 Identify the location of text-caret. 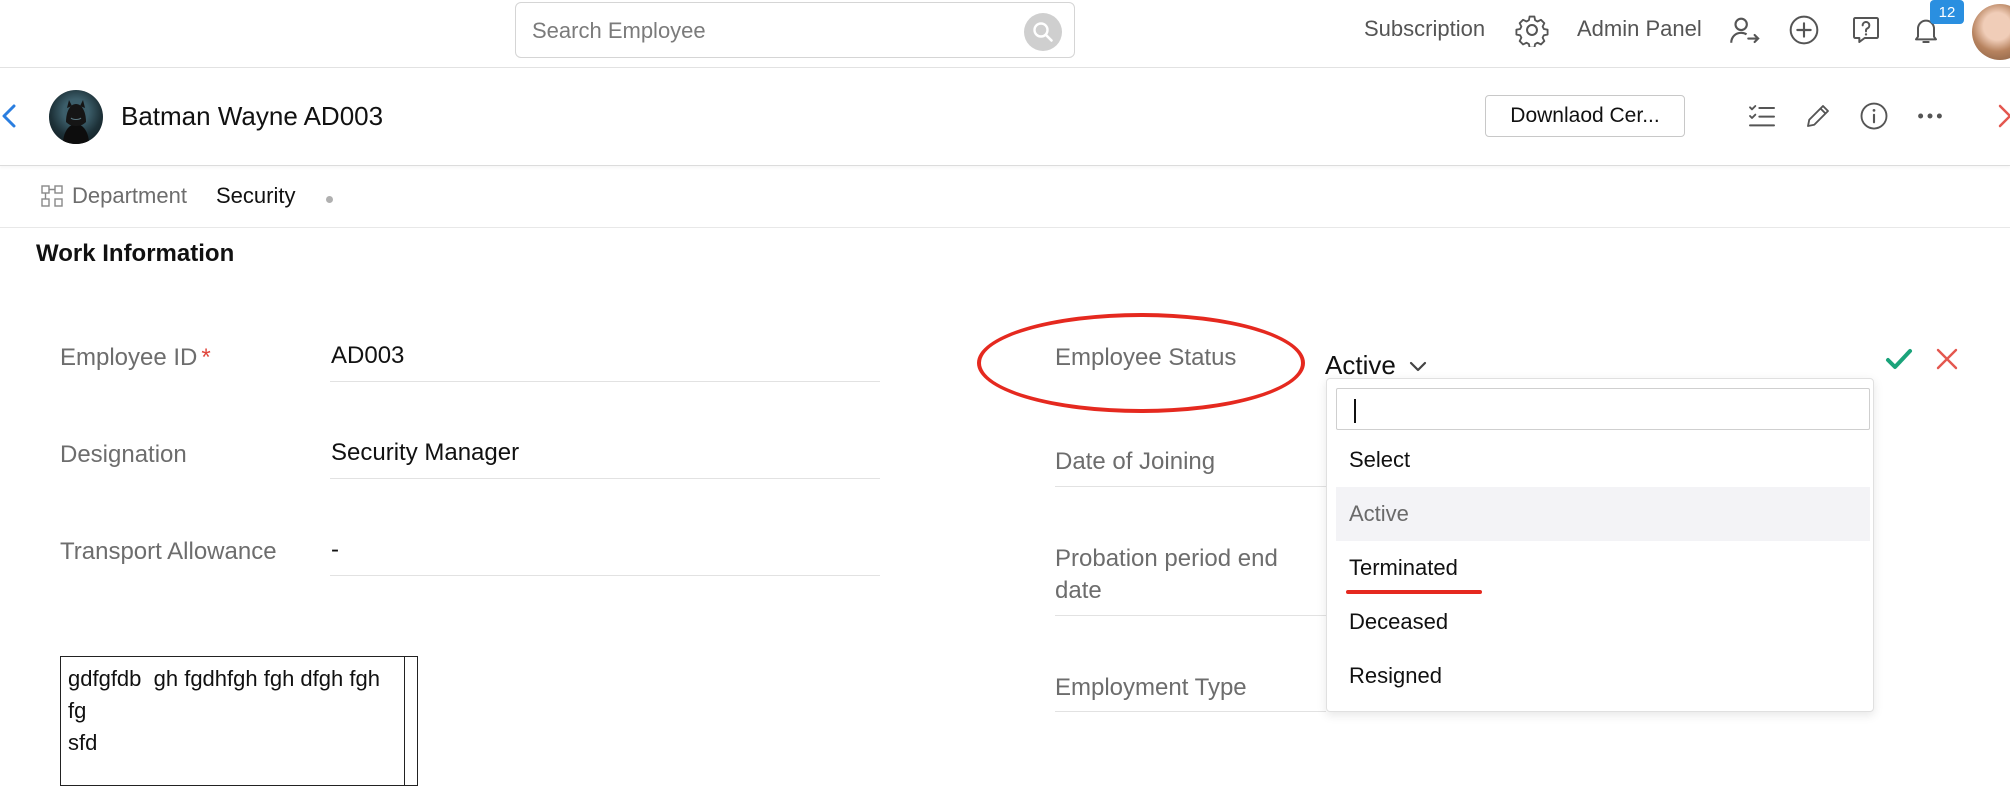
(1355, 411).